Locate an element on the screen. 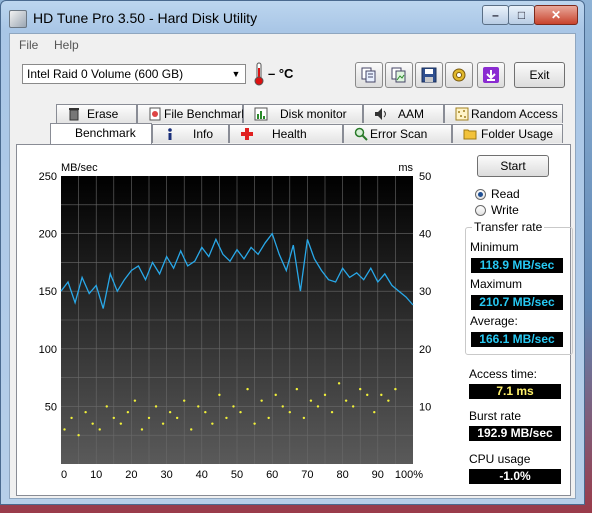  options-button is located at coordinates (459, 75).